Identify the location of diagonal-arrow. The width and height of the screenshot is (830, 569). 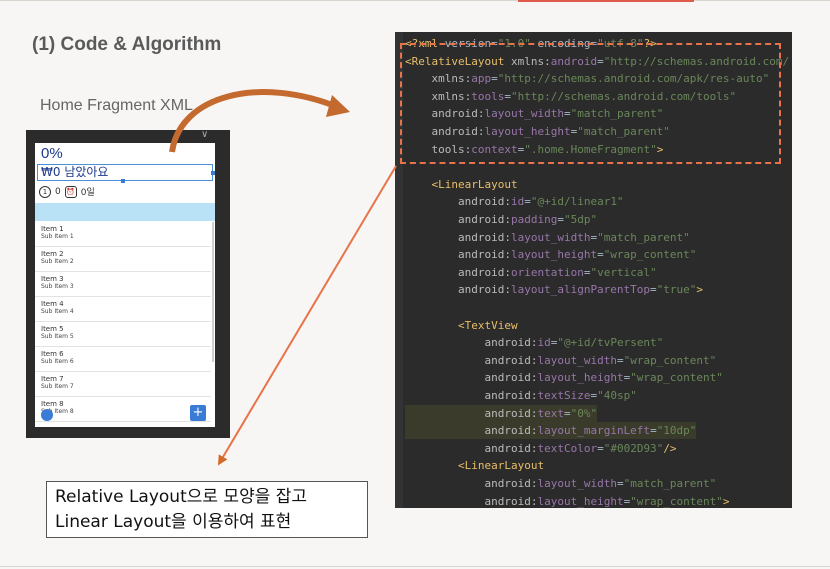
(307, 315).